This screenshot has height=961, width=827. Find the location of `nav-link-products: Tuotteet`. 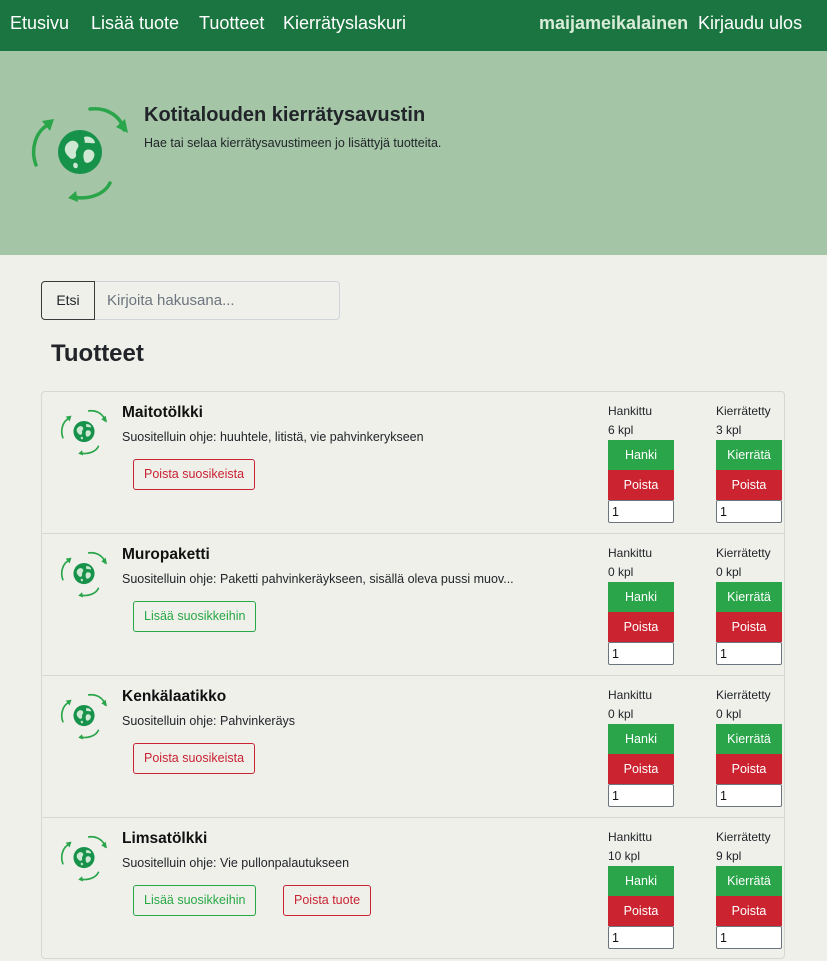

nav-link-products: Tuotteet is located at coordinates (231, 23).